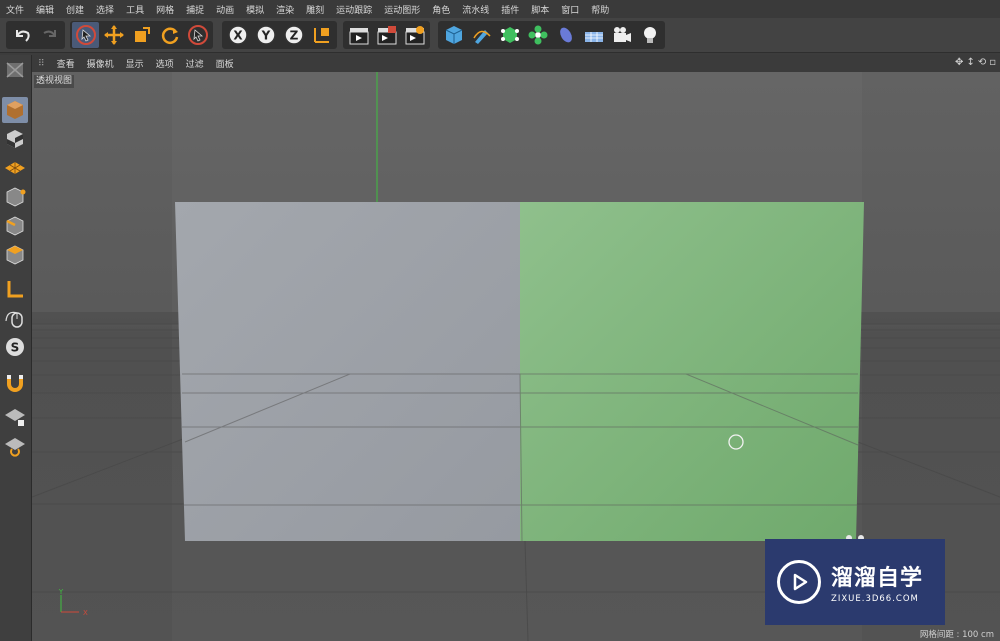 The image size is (1000, 641). I want to click on deformer-button, so click(565, 35).